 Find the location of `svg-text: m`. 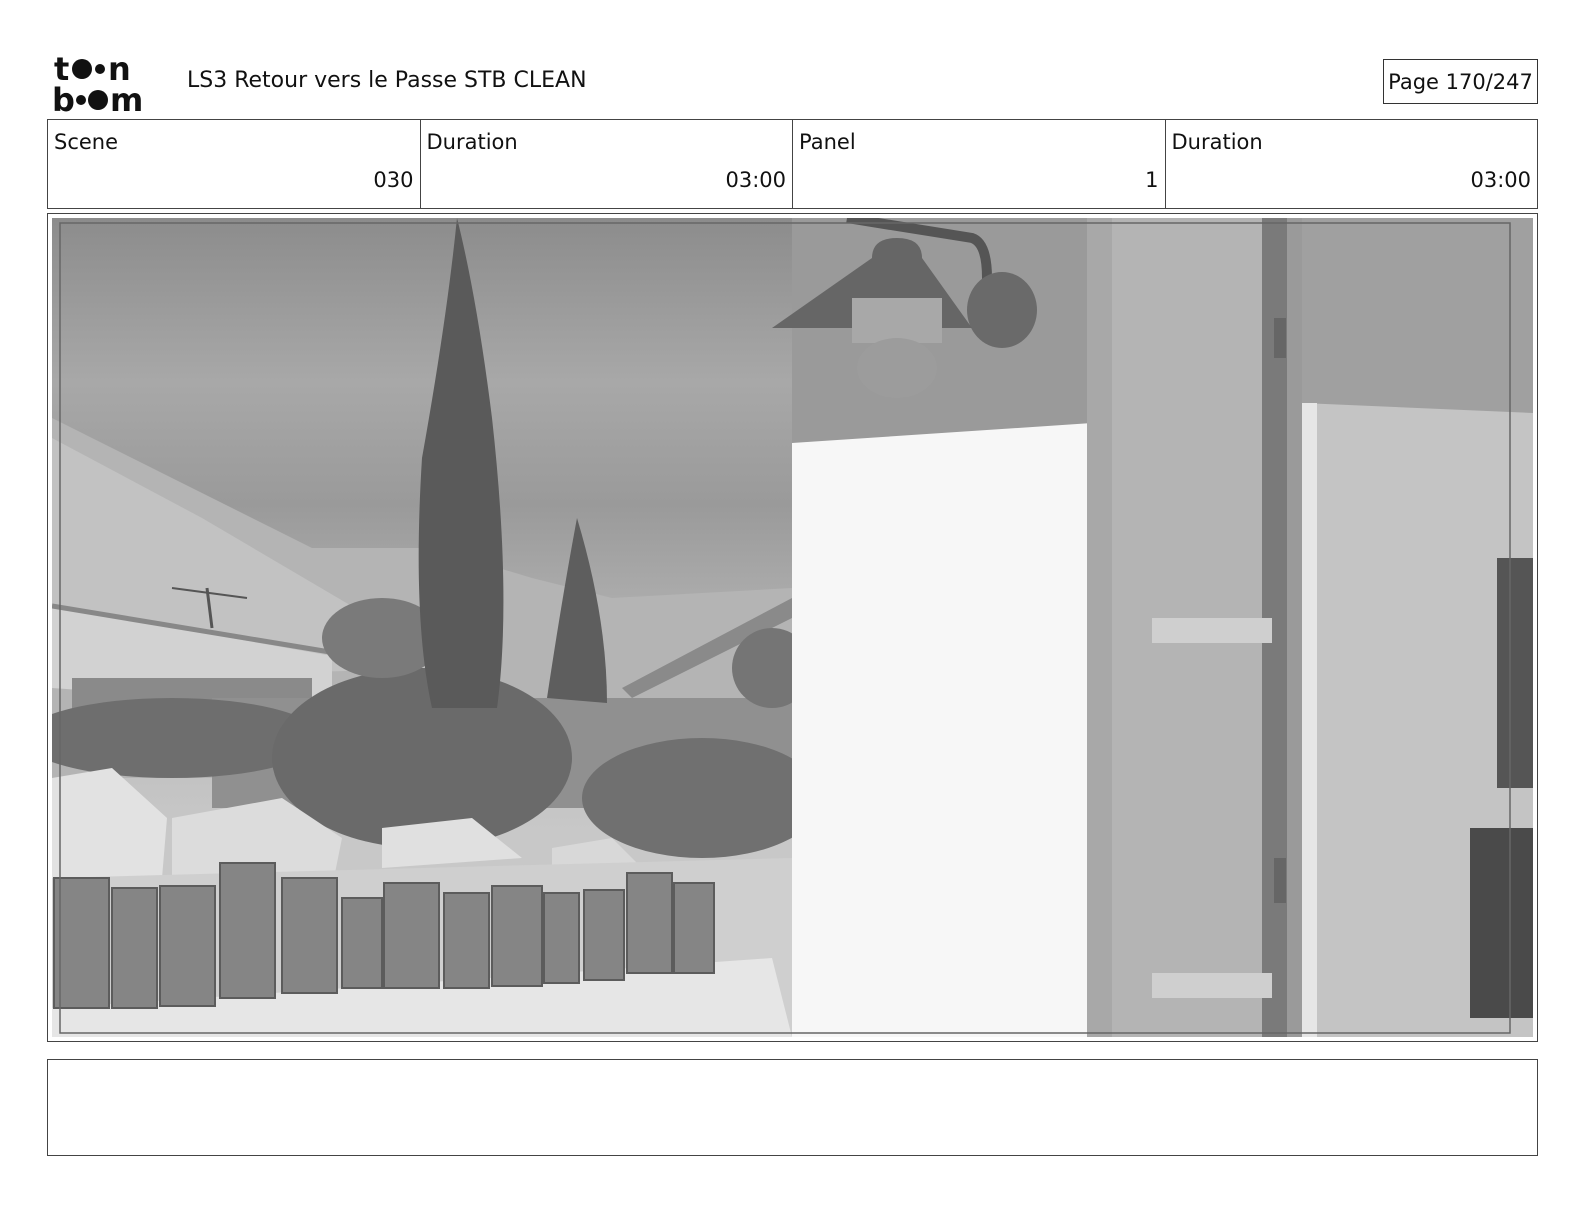

svg-text: m is located at coordinates (126, 97).